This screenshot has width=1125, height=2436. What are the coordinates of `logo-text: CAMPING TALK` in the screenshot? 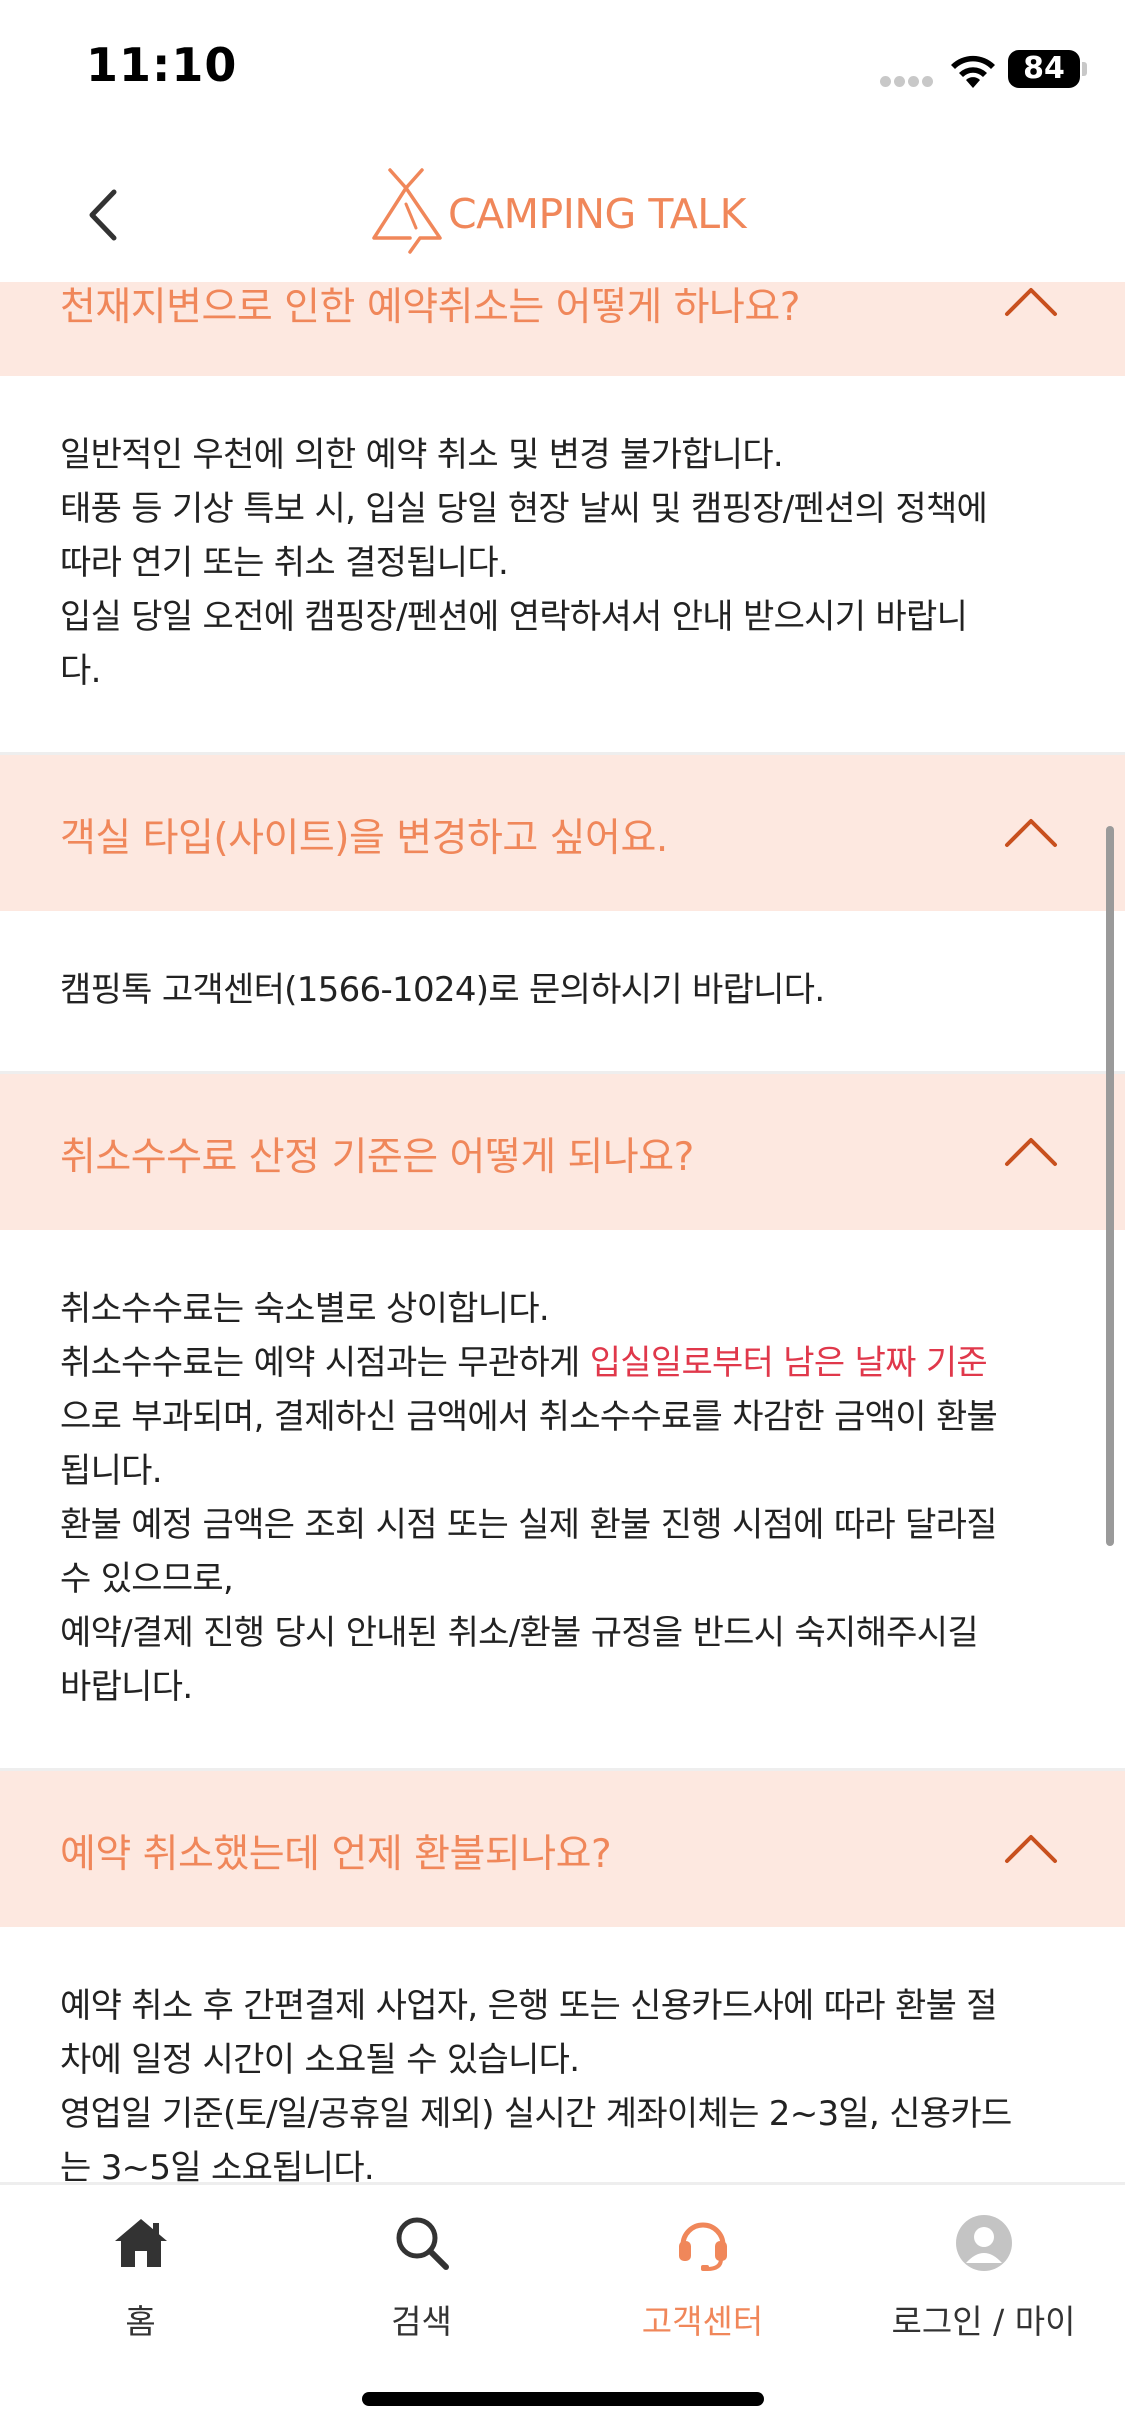 It's located at (597, 214).